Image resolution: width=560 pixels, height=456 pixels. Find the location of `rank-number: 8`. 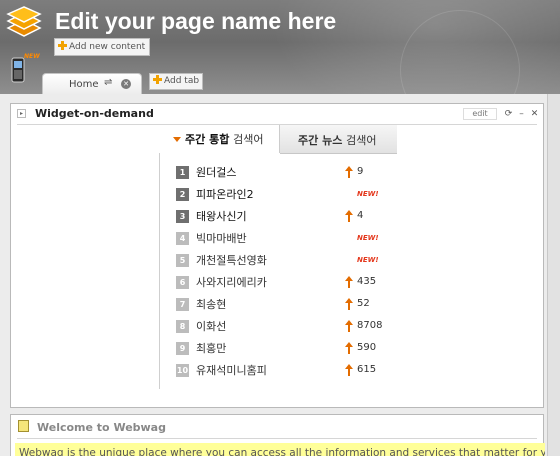

rank-number: 8 is located at coordinates (182, 326).